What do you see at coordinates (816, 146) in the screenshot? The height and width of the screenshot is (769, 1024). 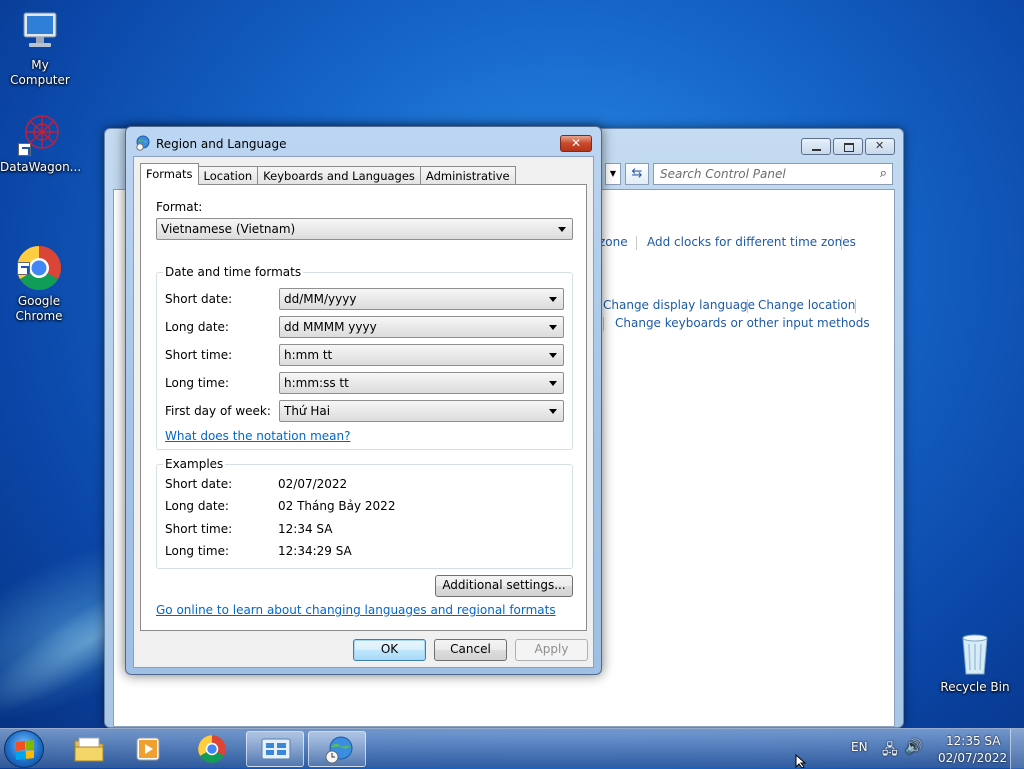 I see `minimize-button` at bounding box center [816, 146].